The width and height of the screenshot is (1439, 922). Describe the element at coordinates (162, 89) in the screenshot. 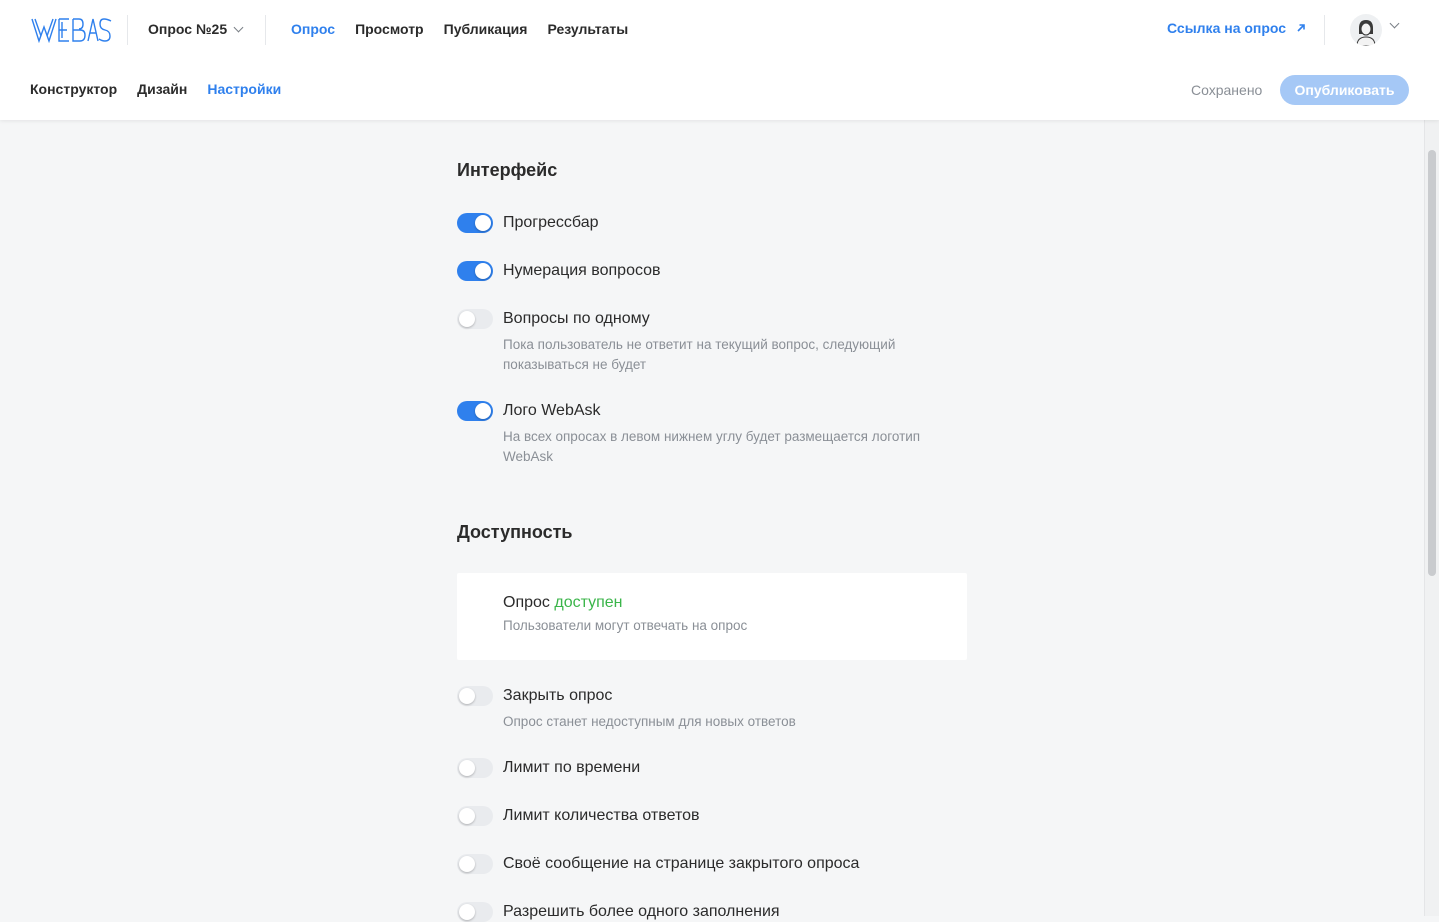

I see `tab-design: Дизайн` at that location.